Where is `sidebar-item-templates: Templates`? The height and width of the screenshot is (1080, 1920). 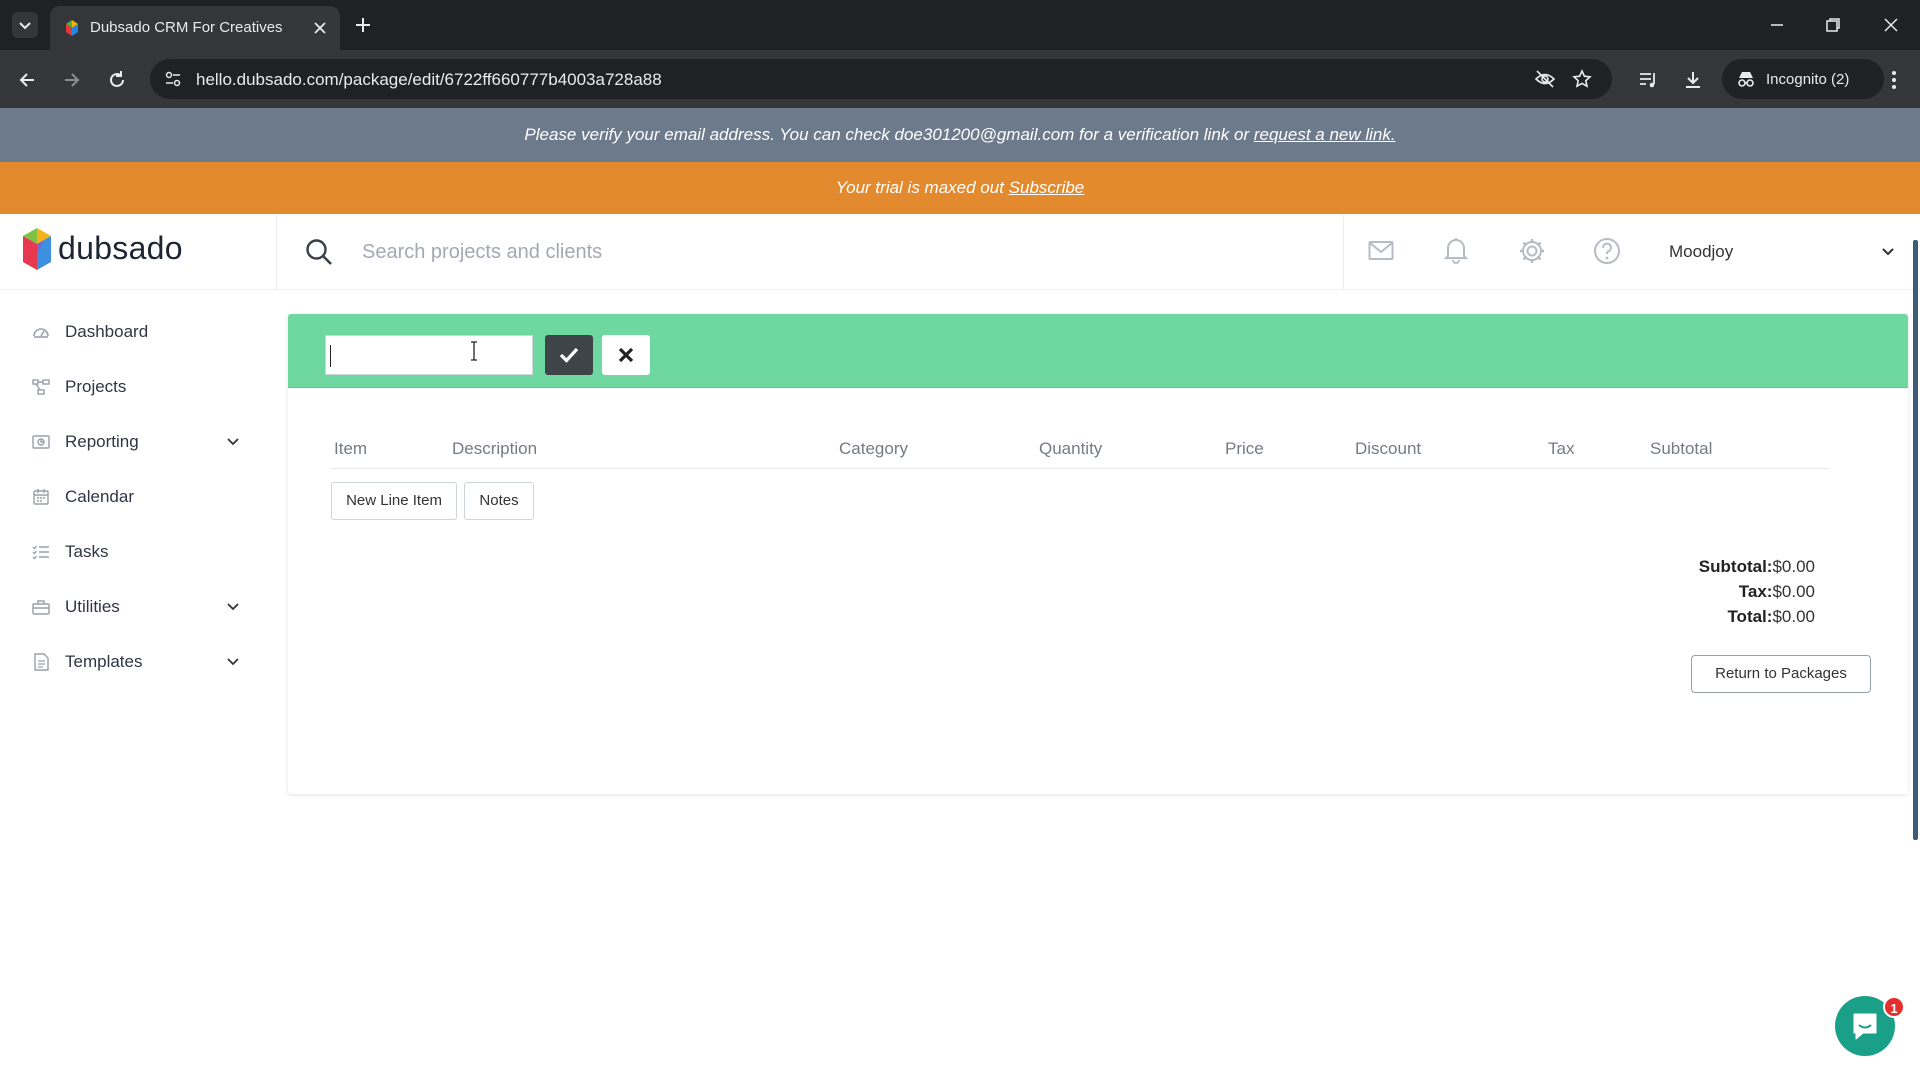
sidebar-item-templates: Templates is located at coordinates (135, 662).